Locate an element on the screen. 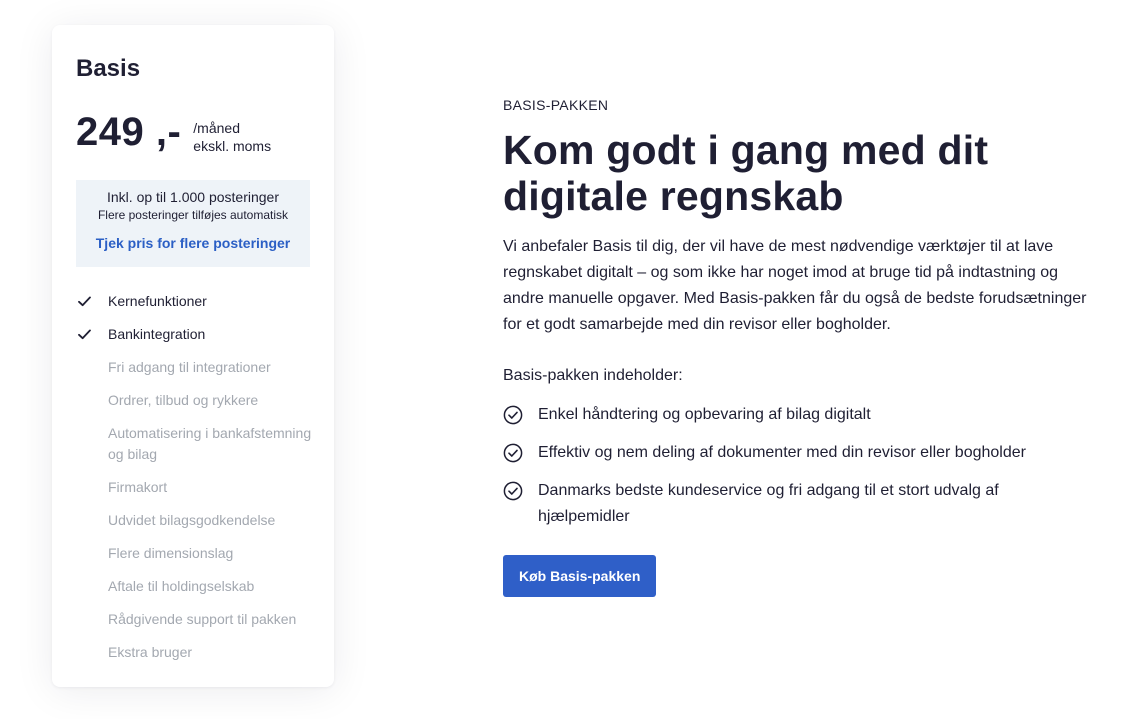 The image size is (1137, 719). feature-item: Ordrer, tilbud og rykkere is located at coordinates (198, 400).